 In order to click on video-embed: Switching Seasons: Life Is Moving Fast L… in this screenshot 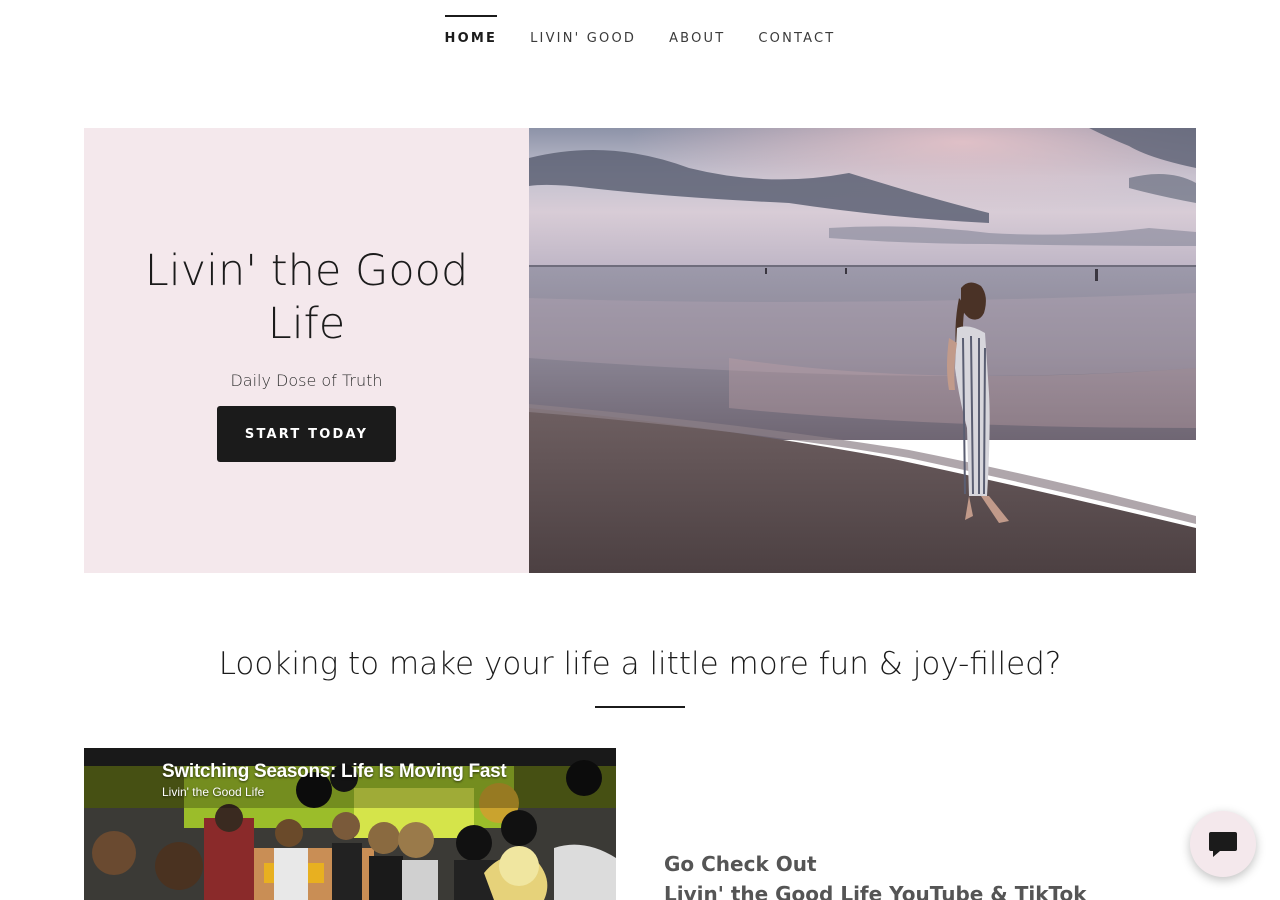, I will do `click(350, 824)`.